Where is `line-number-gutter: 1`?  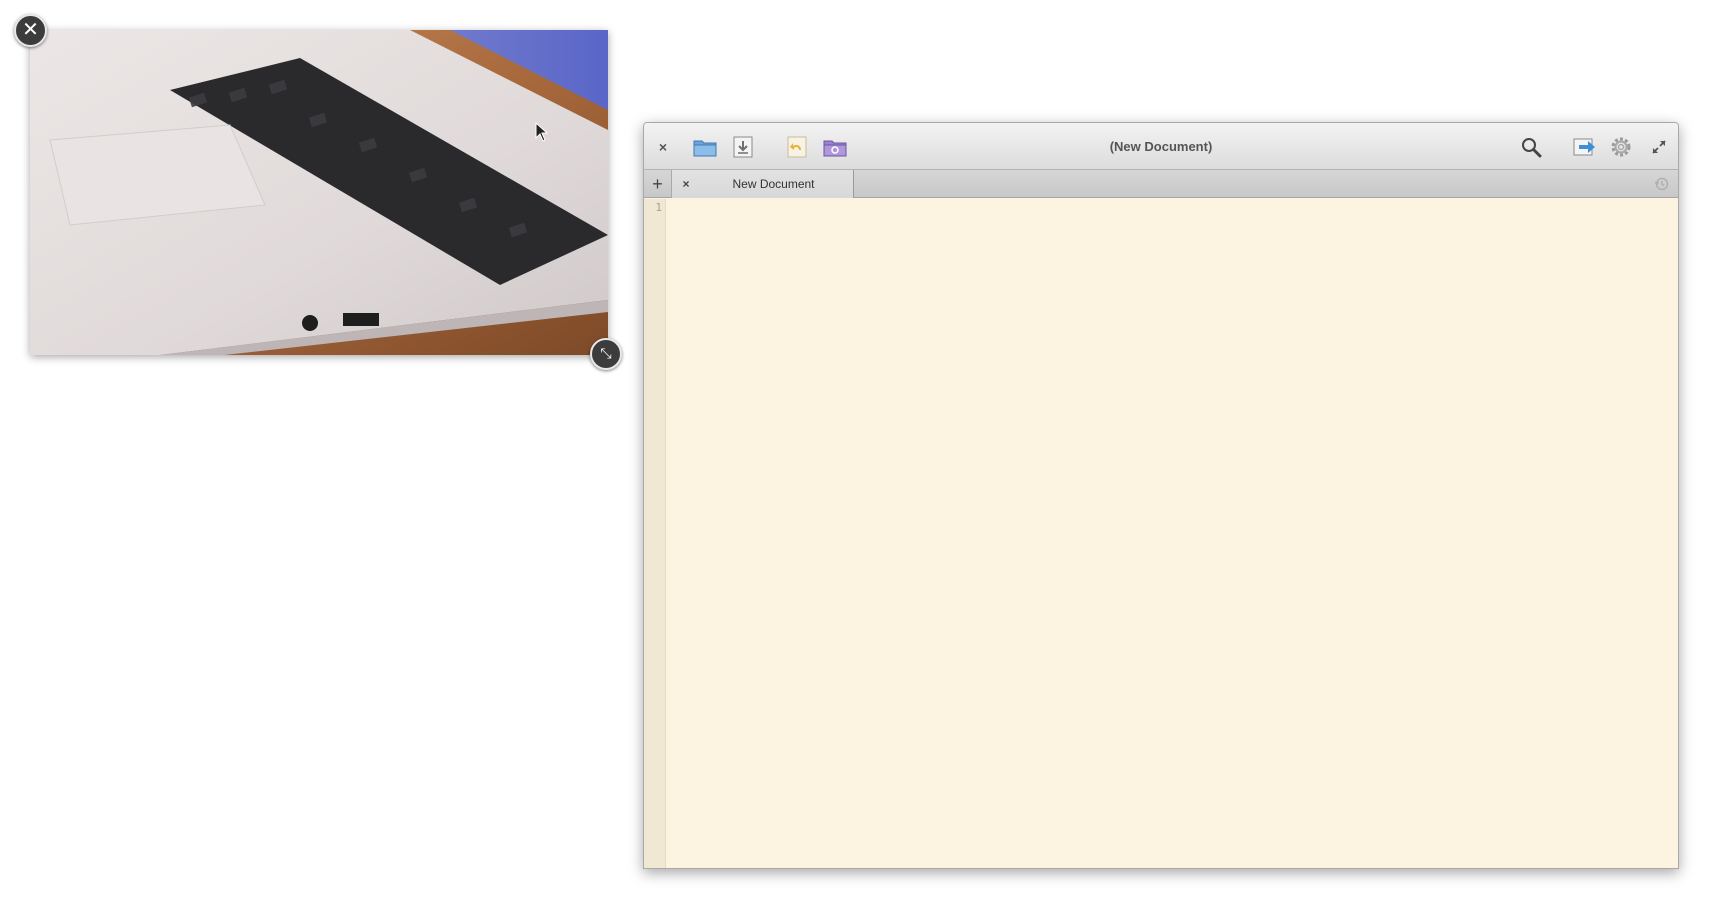
line-number-gutter: 1 is located at coordinates (655, 533).